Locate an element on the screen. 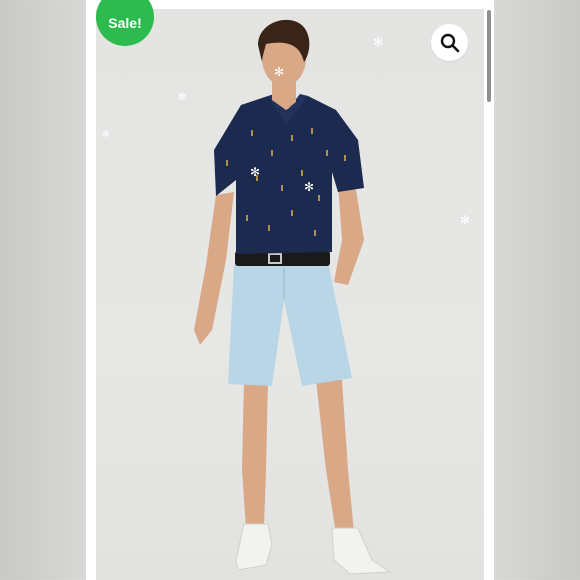 Image resolution: width=580 pixels, height=580 pixels. left-arm is located at coordinates (214, 268).